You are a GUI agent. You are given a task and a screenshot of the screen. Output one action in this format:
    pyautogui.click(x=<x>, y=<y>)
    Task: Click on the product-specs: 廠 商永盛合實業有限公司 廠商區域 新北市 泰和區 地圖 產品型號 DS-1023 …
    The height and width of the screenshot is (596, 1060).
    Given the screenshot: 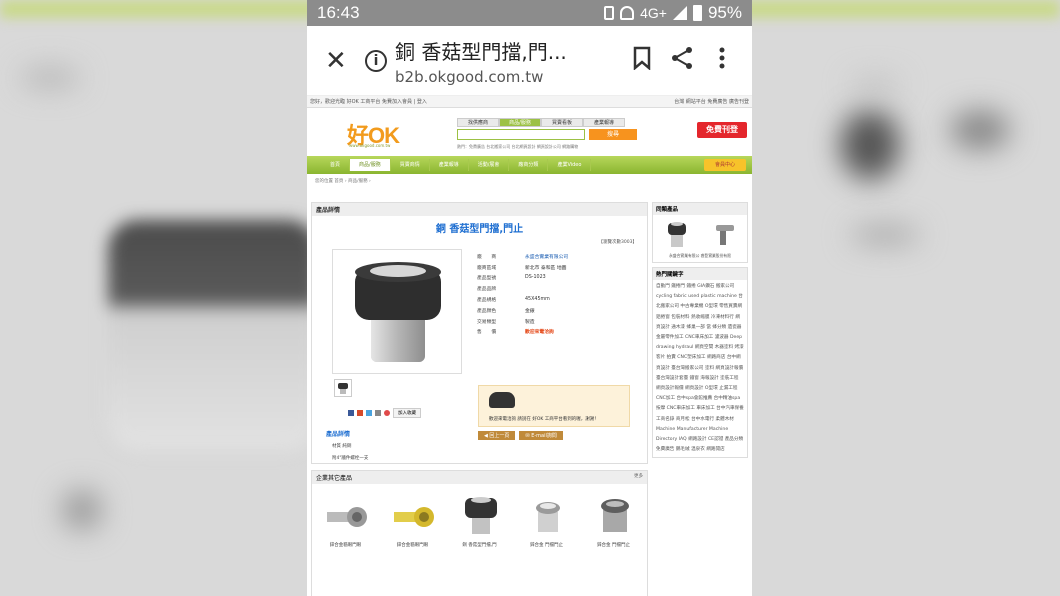 What is the action you would take?
    pyautogui.click(x=557, y=294)
    